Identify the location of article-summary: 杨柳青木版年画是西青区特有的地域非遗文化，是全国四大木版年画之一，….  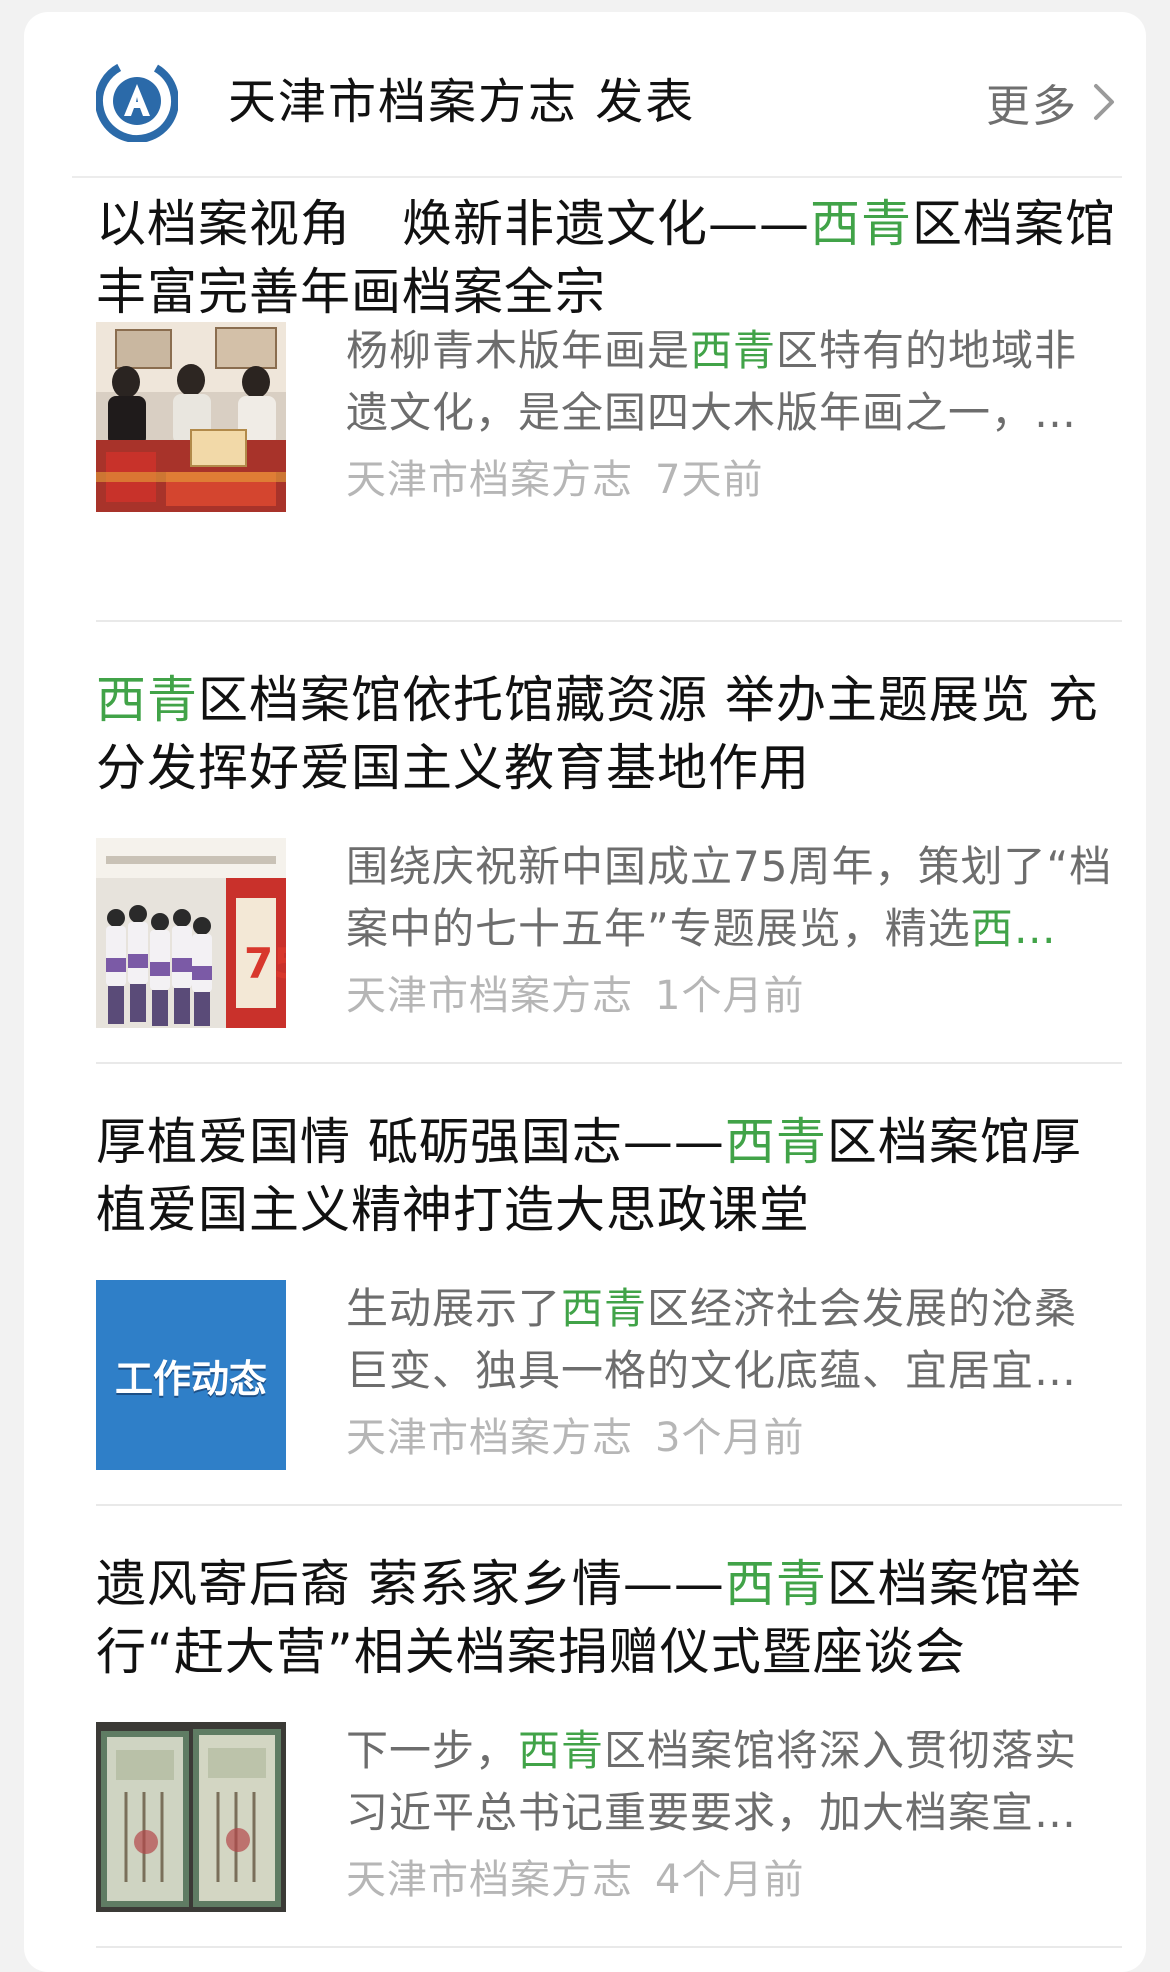
(712, 381).